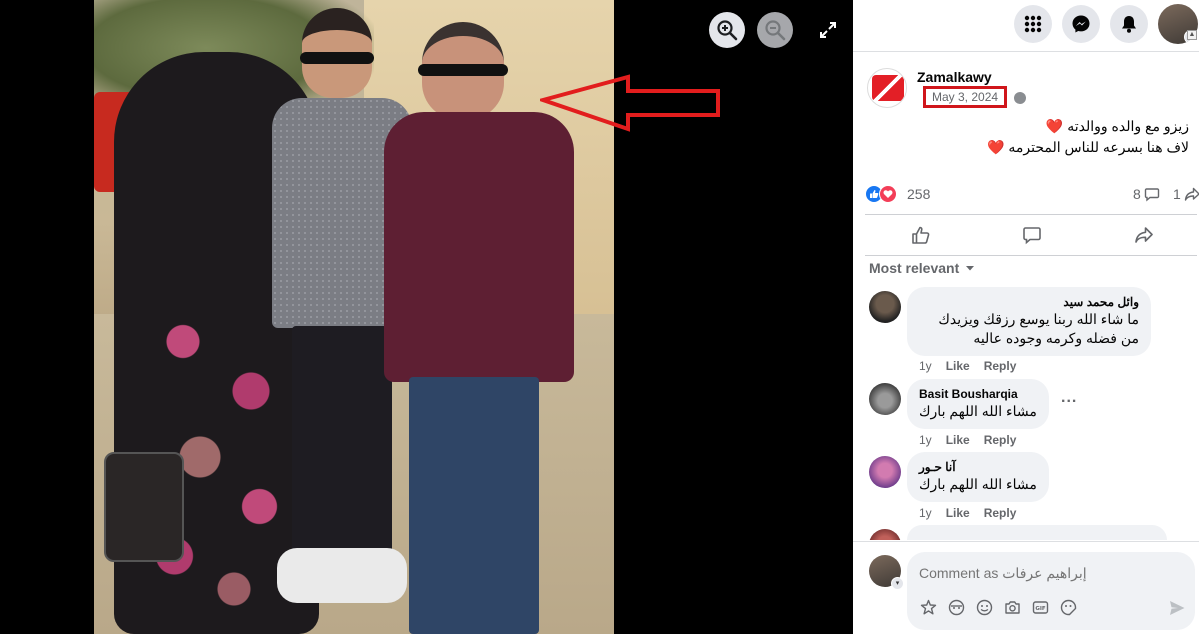 The height and width of the screenshot is (634, 1199). I want to click on messenger-button, so click(1081, 24).